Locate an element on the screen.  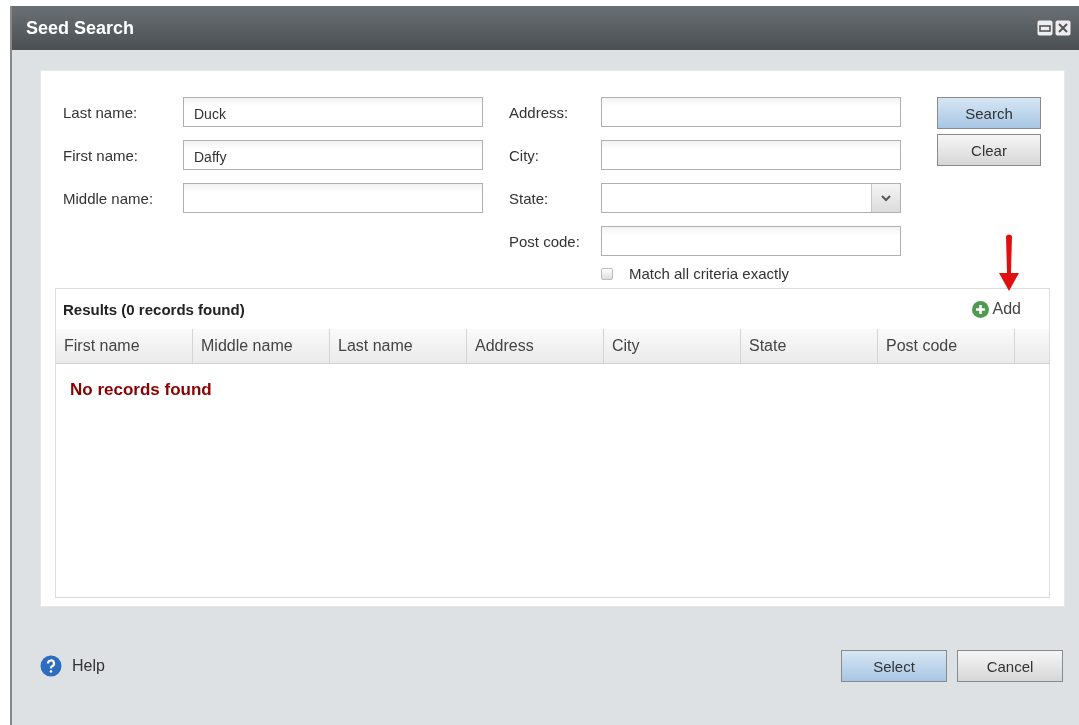
help-icon is located at coordinates (51, 666).